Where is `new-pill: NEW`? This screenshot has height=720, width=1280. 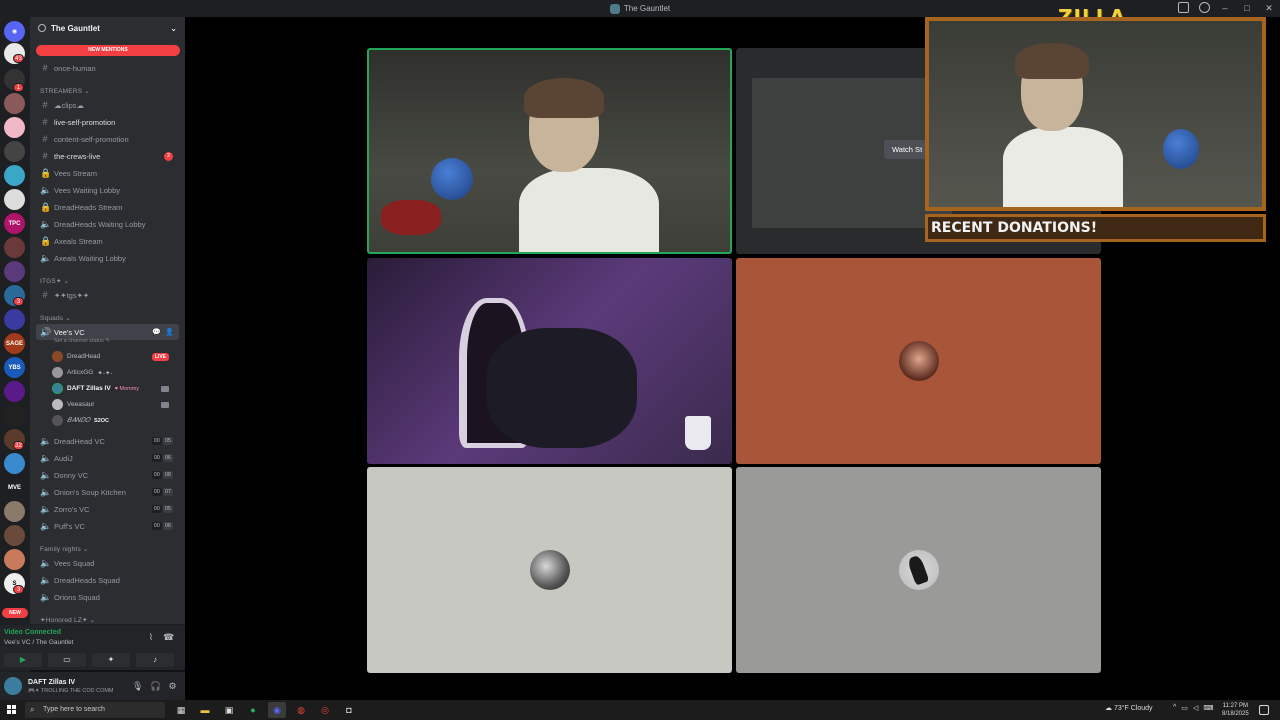 new-pill: NEW is located at coordinates (15, 613).